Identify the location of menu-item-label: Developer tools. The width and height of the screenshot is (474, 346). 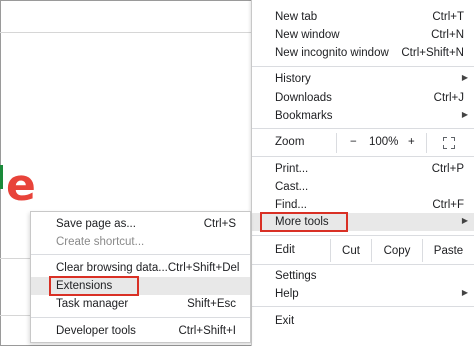
(96, 331).